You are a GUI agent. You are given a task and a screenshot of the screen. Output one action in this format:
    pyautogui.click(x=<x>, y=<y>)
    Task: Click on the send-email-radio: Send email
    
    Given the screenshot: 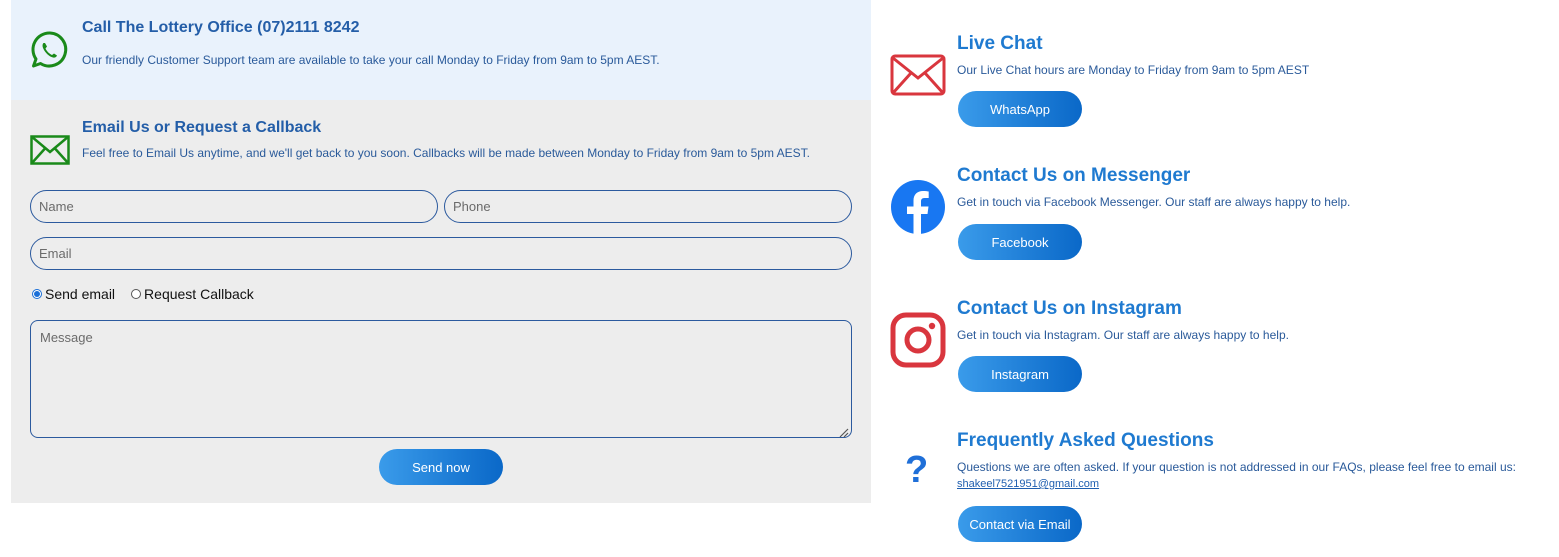 What is the action you would take?
    pyautogui.click(x=73, y=294)
    